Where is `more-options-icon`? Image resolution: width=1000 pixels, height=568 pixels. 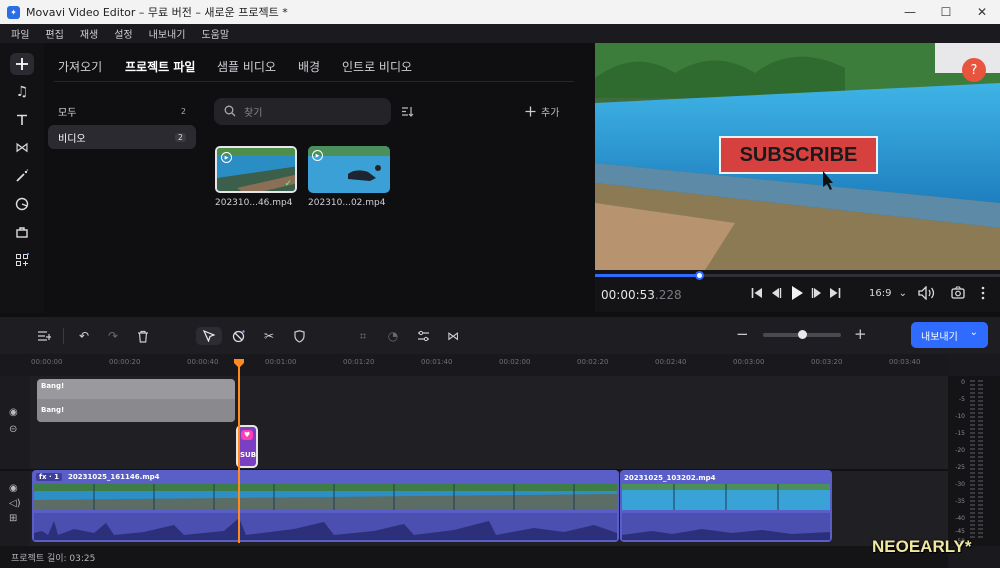 more-options-icon is located at coordinates (983, 293).